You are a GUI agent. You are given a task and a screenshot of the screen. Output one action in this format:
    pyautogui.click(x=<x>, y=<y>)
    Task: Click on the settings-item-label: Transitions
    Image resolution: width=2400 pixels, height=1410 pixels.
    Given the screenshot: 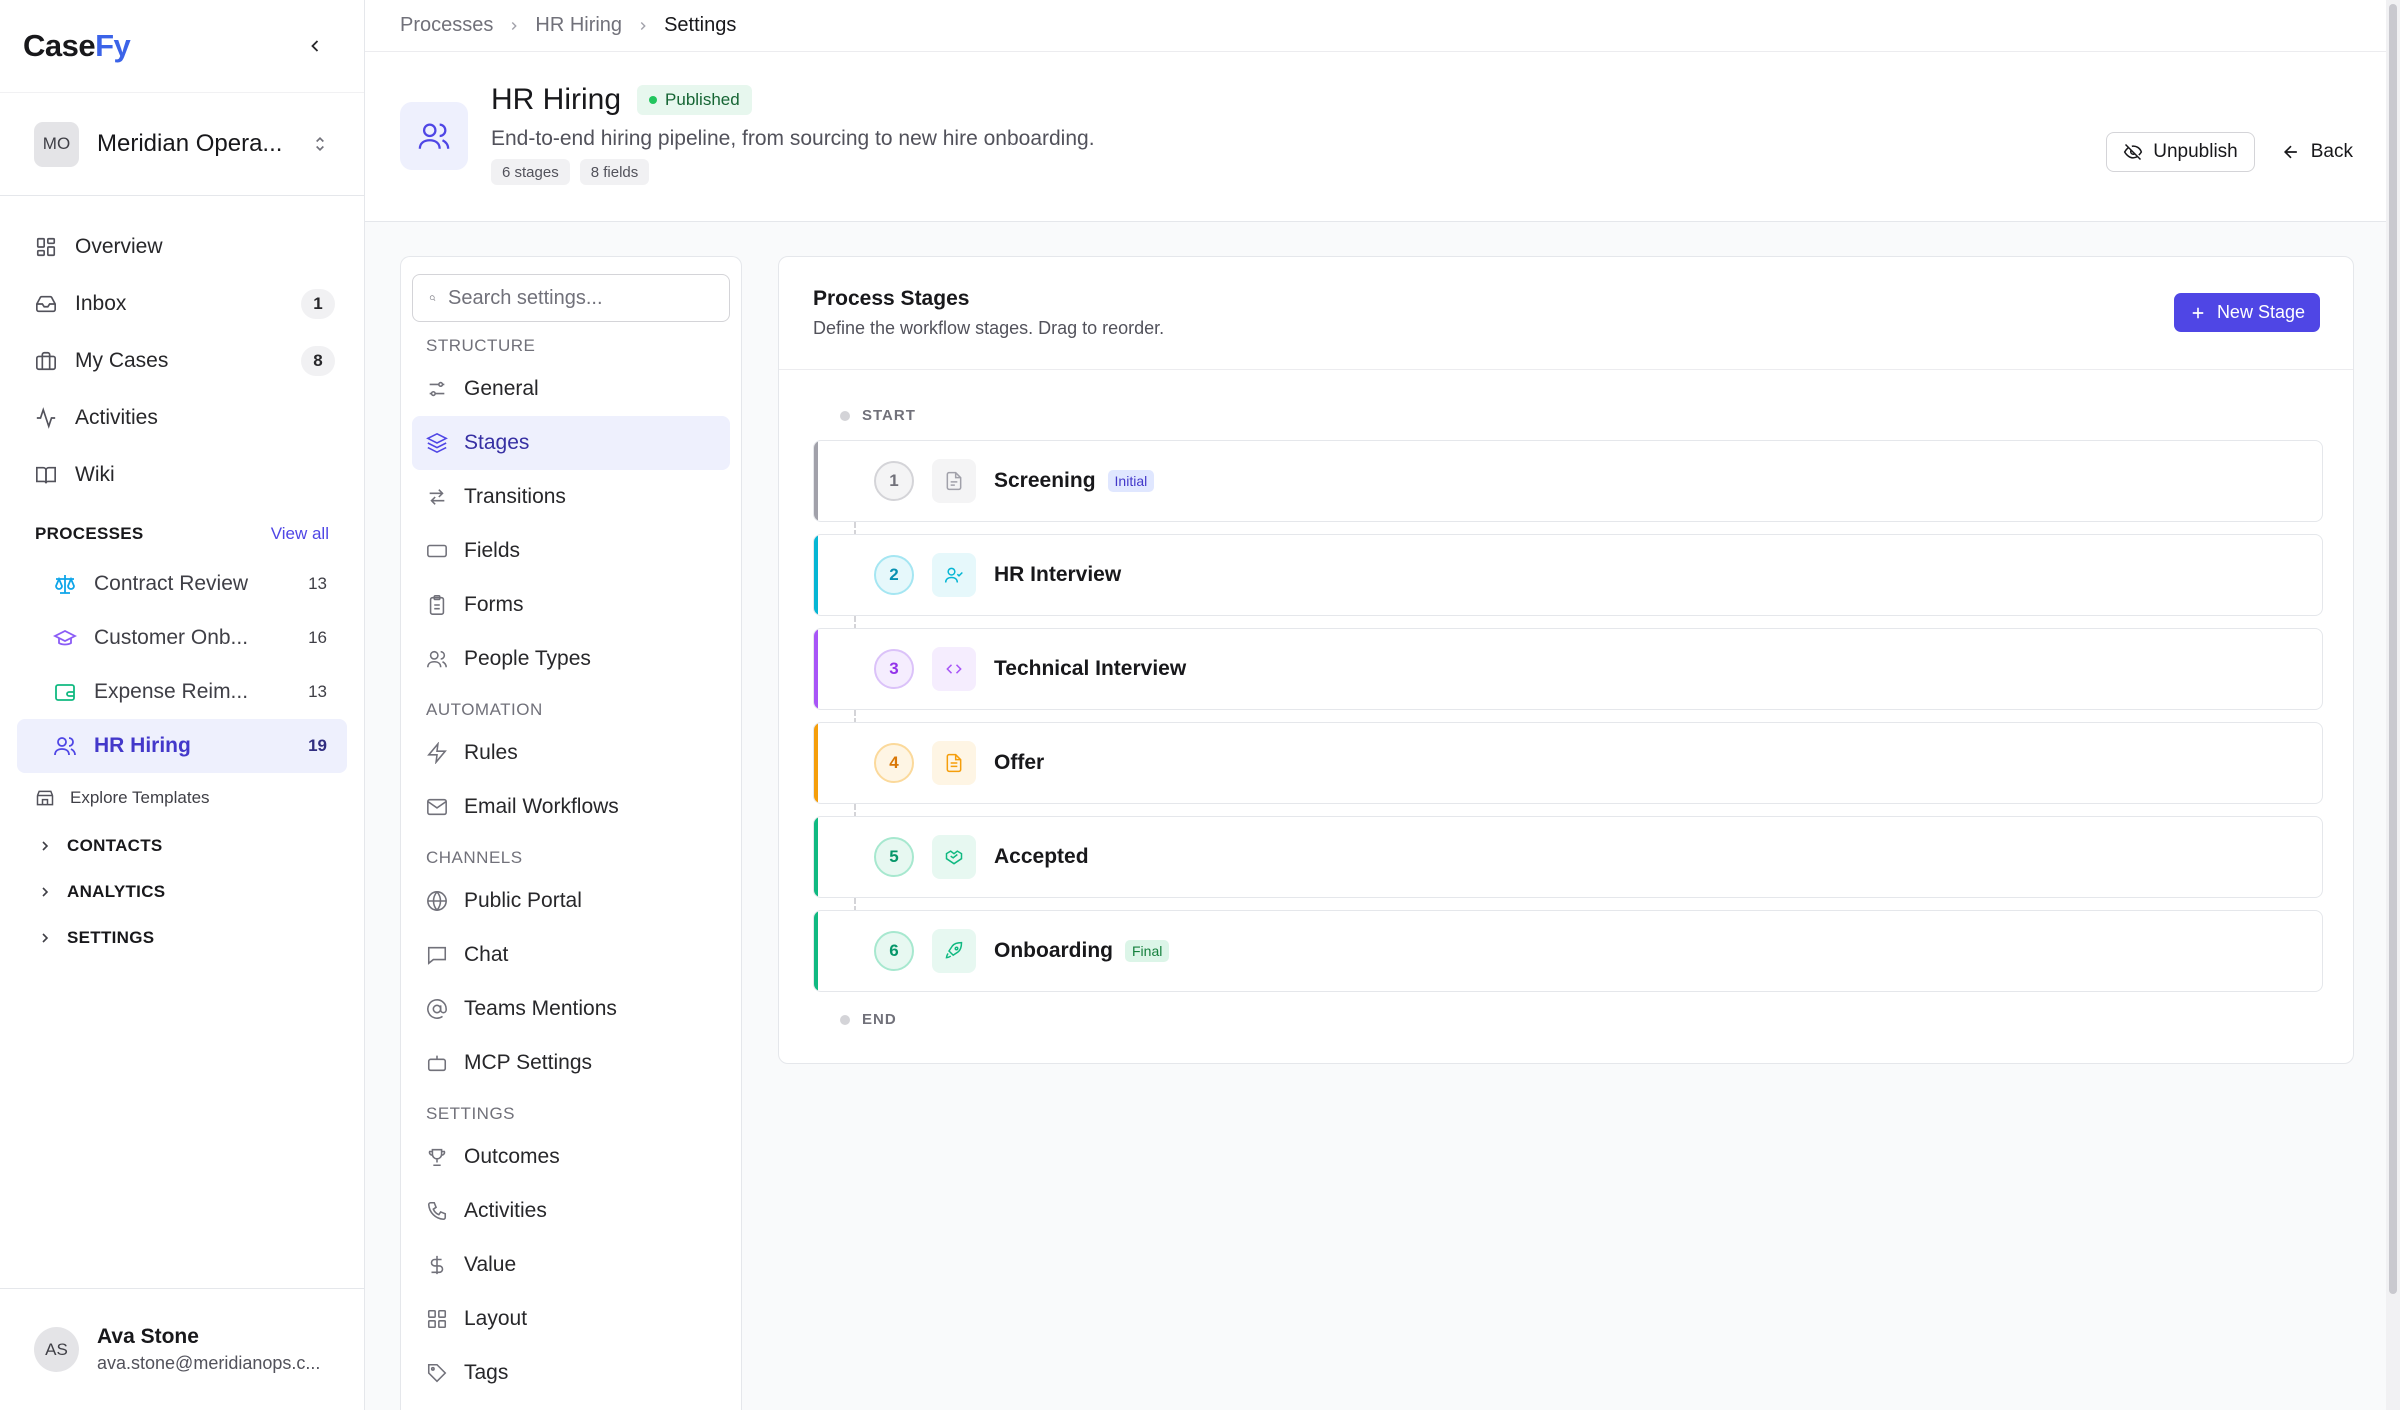 What is the action you would take?
    pyautogui.click(x=515, y=496)
    